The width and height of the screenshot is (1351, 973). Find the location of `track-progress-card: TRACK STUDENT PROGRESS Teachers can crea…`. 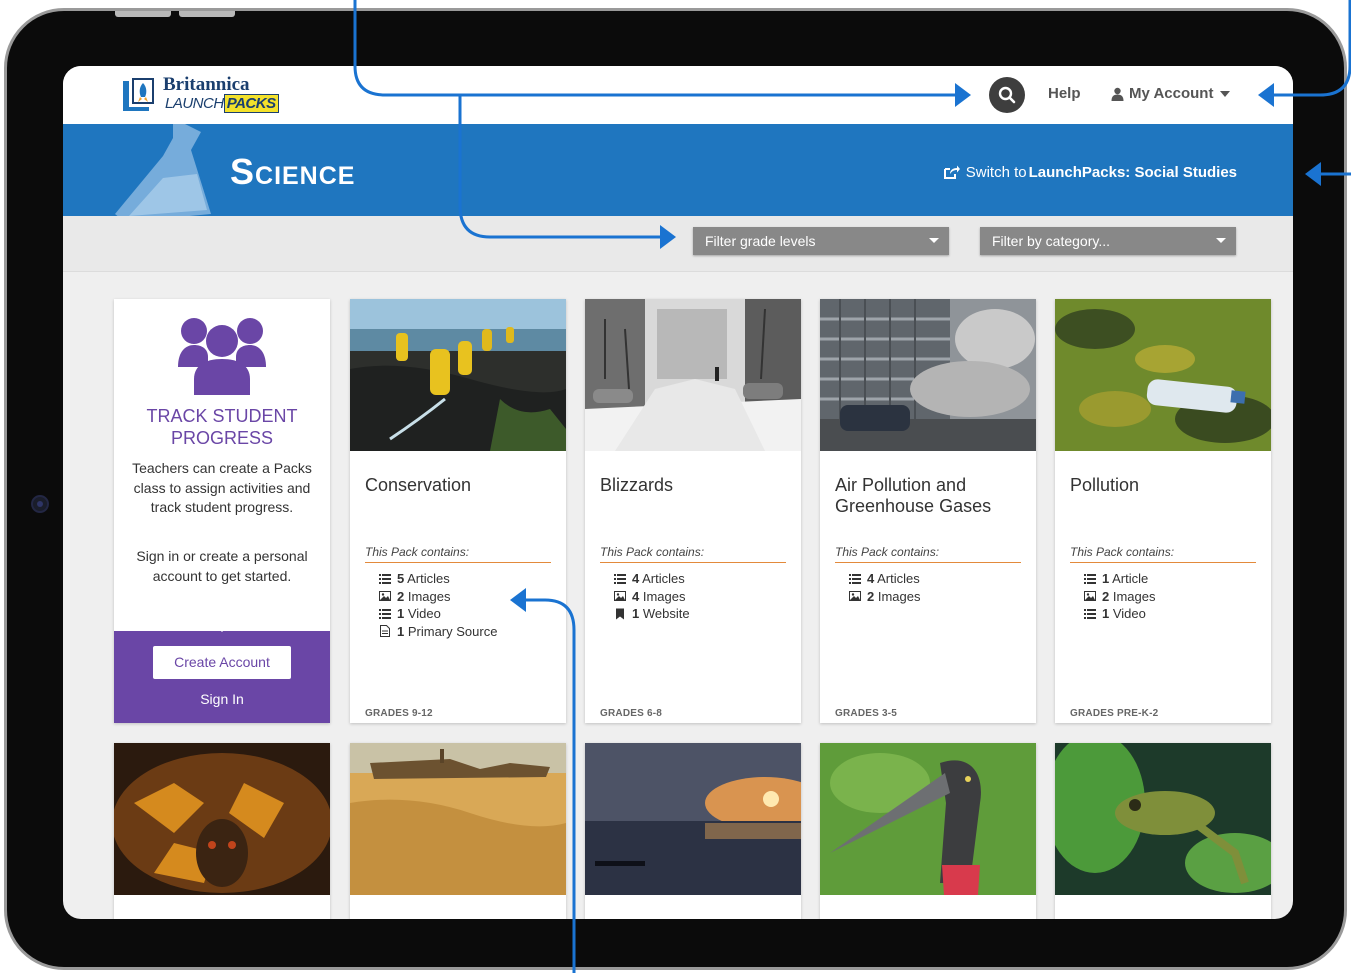

track-progress-card: TRACK STUDENT PROGRESS Teachers can crea… is located at coordinates (222, 511).